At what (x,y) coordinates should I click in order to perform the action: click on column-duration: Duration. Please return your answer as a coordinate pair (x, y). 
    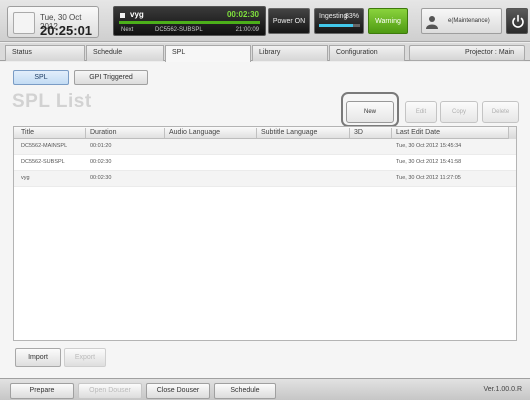
    Looking at the image, I should click on (101, 134).